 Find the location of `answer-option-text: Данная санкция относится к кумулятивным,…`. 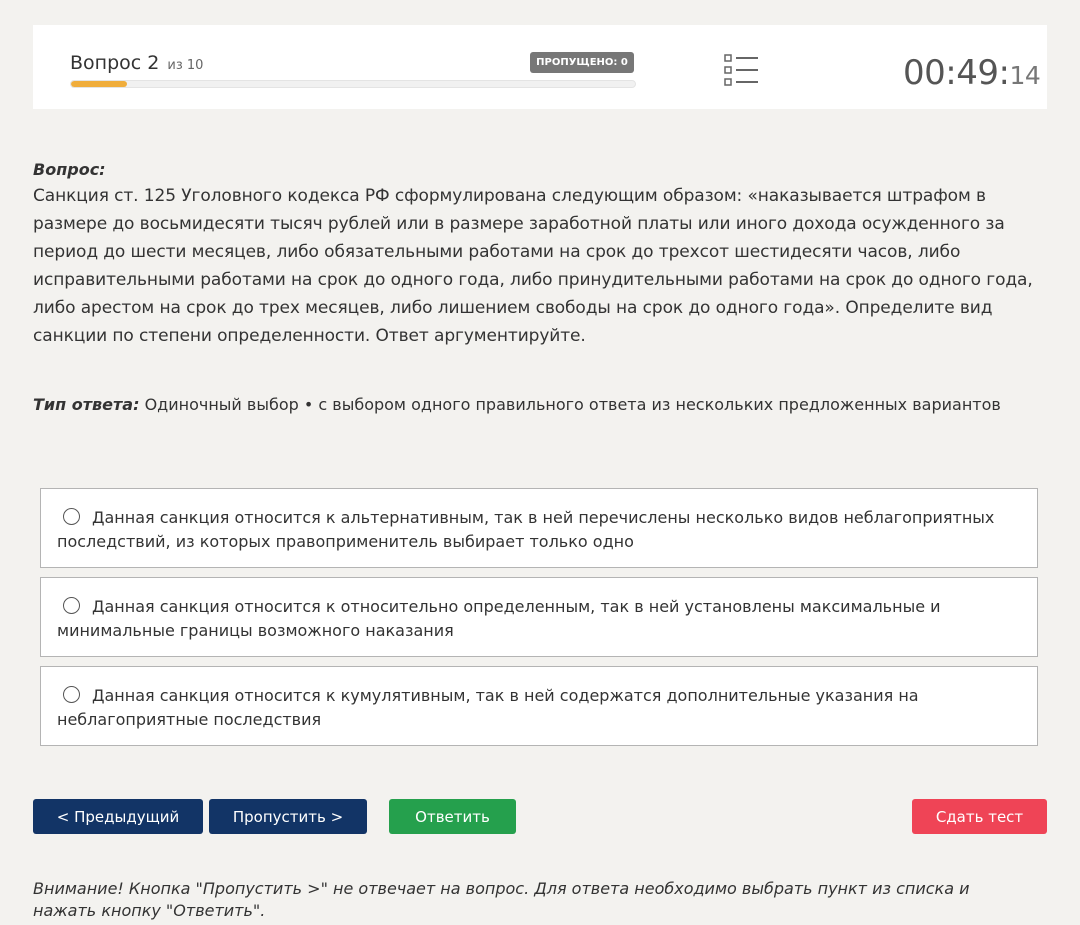

answer-option-text: Данная санкция относится к кумулятивным,… is located at coordinates (488, 707).